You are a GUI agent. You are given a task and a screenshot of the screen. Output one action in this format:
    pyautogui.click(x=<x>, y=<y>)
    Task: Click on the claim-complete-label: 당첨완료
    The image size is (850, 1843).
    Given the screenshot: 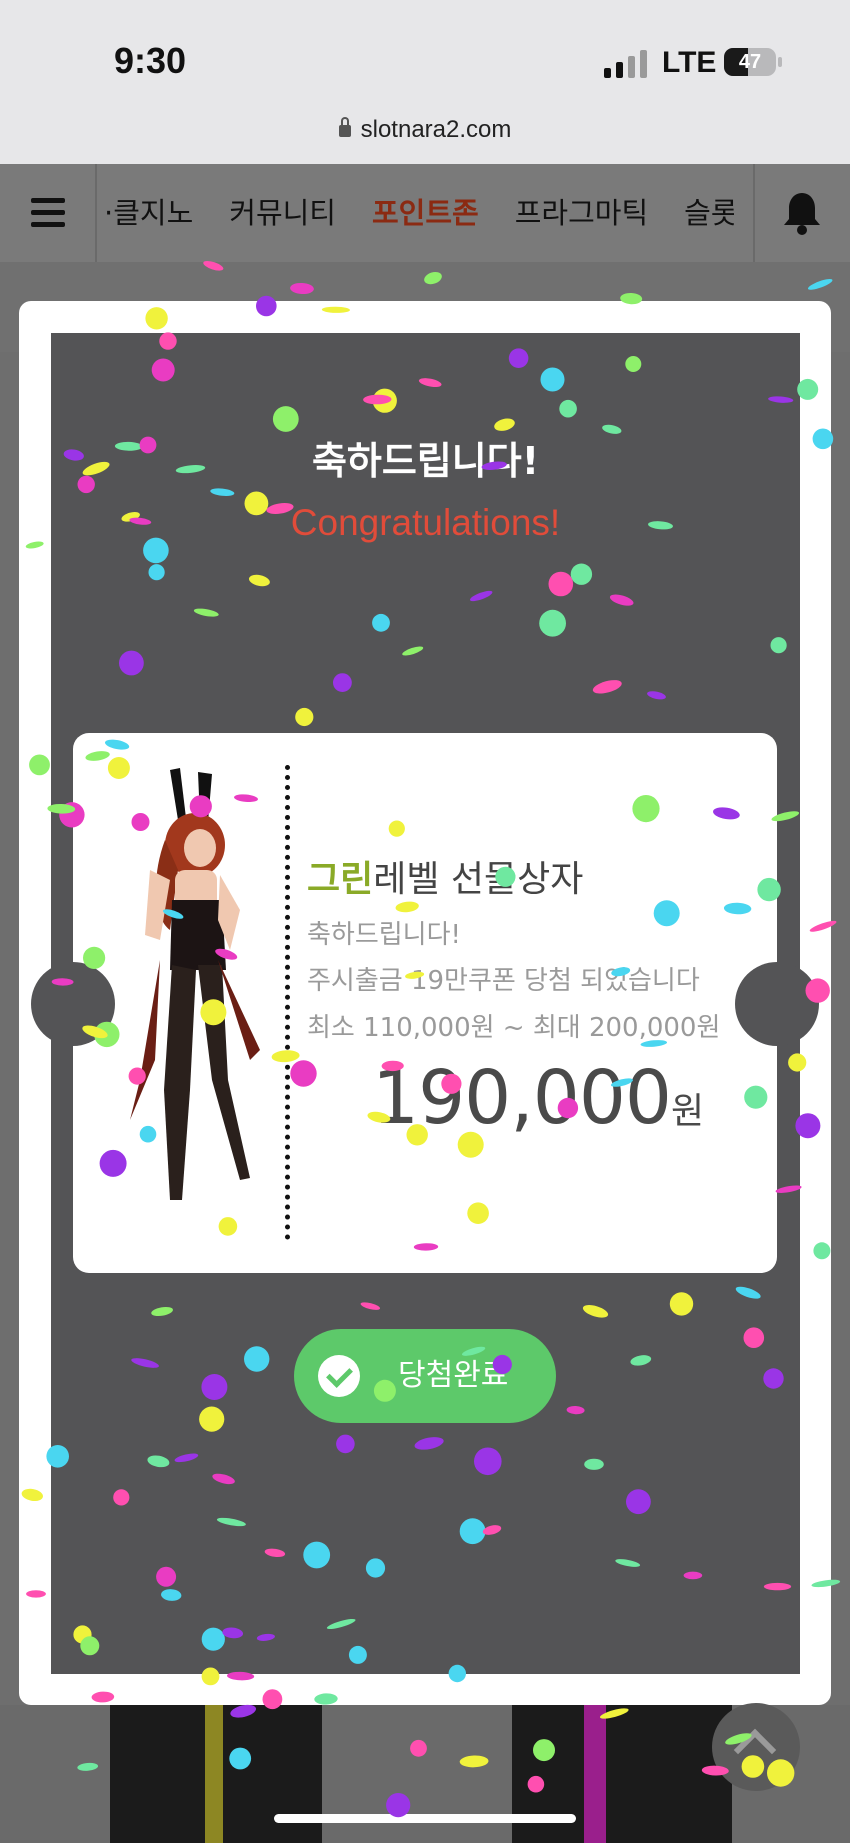 What is the action you would take?
    pyautogui.click(x=453, y=1375)
    